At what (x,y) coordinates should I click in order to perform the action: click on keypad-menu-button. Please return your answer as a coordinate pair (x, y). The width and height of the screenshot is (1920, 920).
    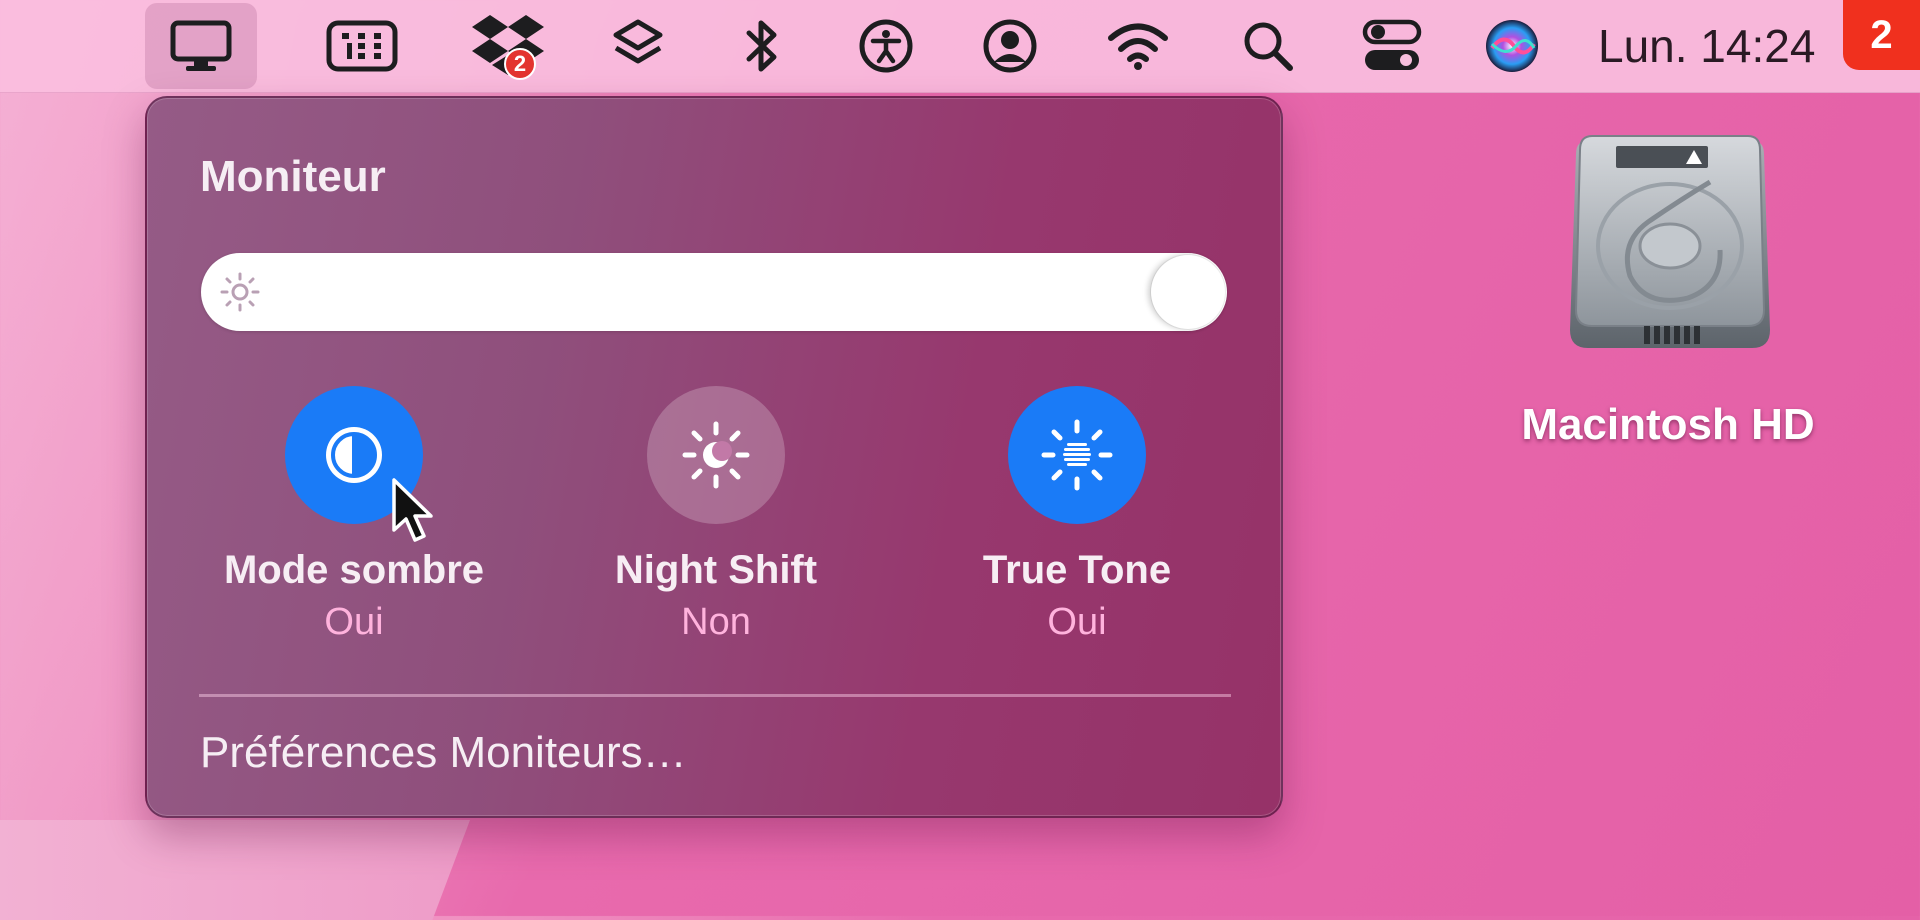
    Looking at the image, I should click on (362, 46).